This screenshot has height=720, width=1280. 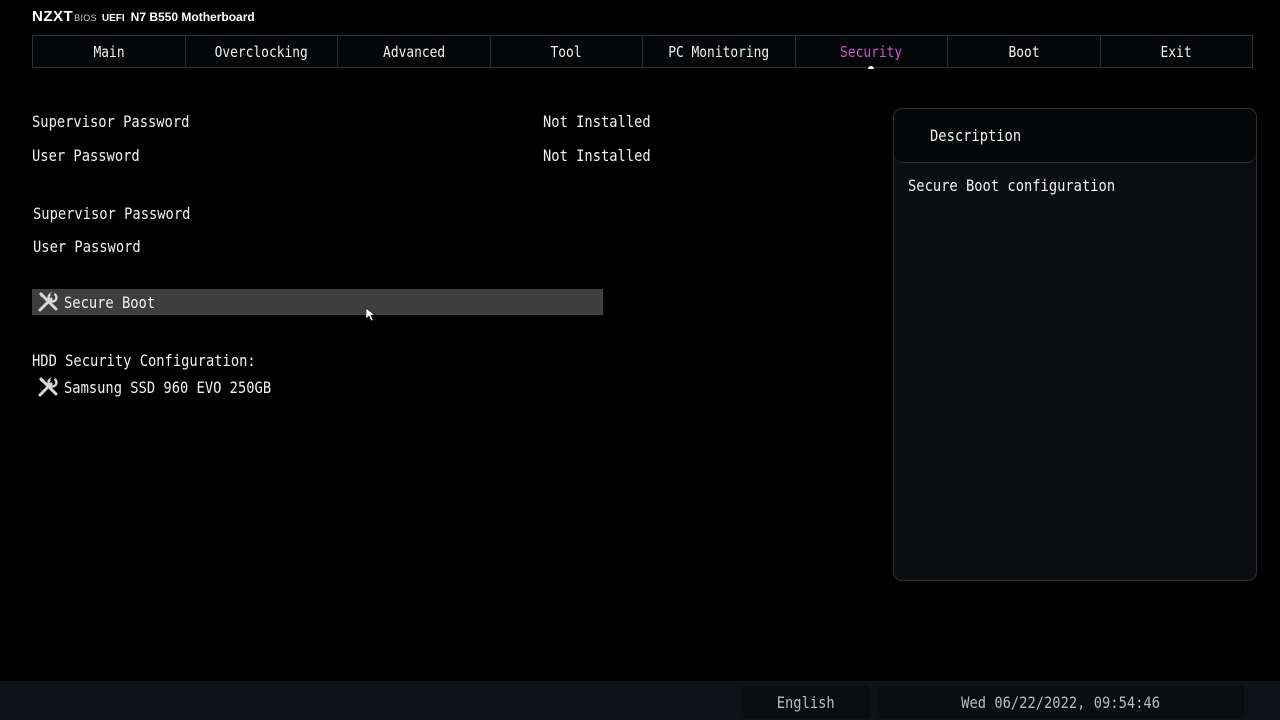 I want to click on description-title: Description, so click(x=976, y=135).